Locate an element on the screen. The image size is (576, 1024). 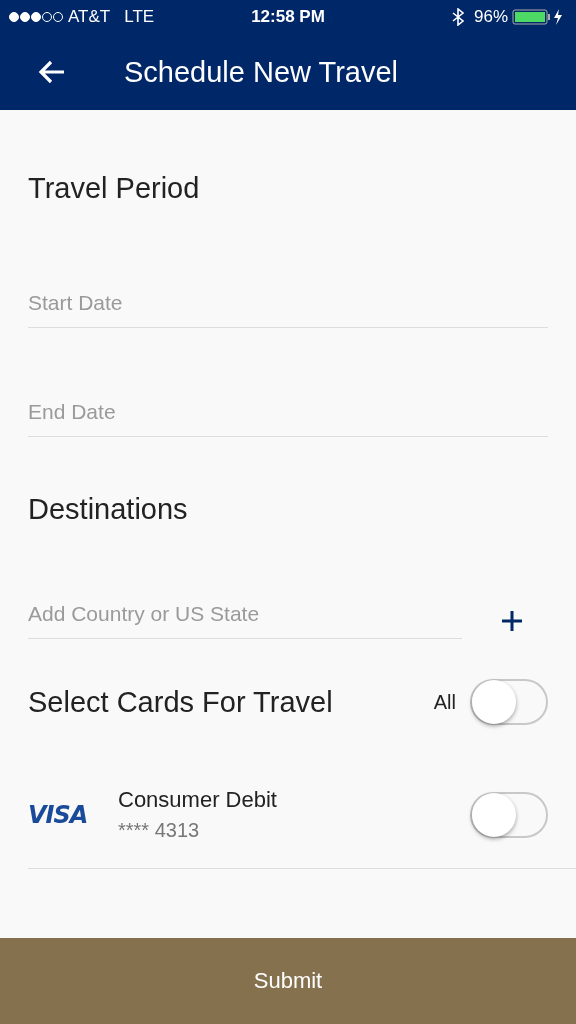
section-heading: Destinations is located at coordinates (108, 509).